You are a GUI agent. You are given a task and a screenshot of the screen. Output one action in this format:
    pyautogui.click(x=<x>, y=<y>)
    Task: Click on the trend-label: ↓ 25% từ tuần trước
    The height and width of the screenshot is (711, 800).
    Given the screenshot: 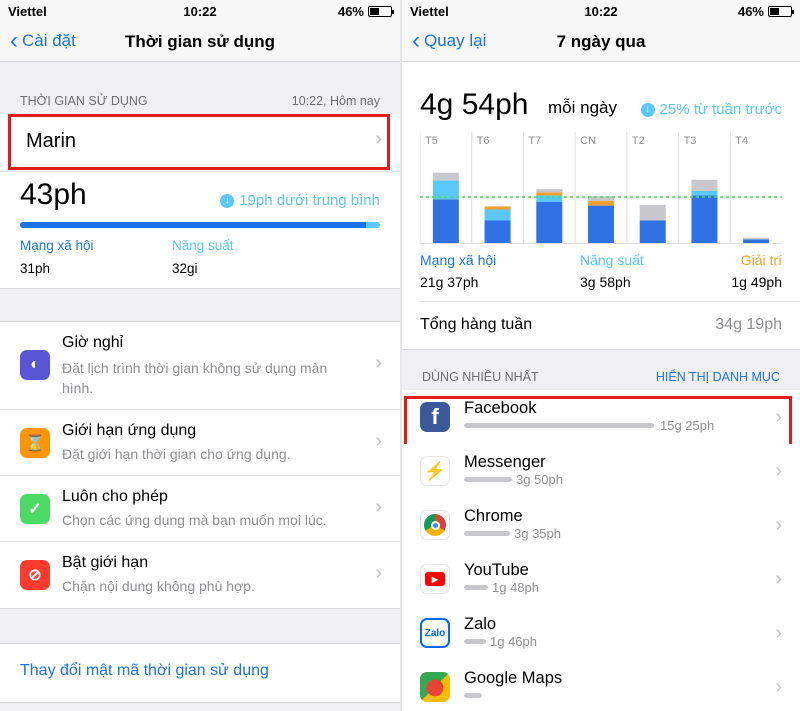 What is the action you would take?
    pyautogui.click(x=711, y=109)
    